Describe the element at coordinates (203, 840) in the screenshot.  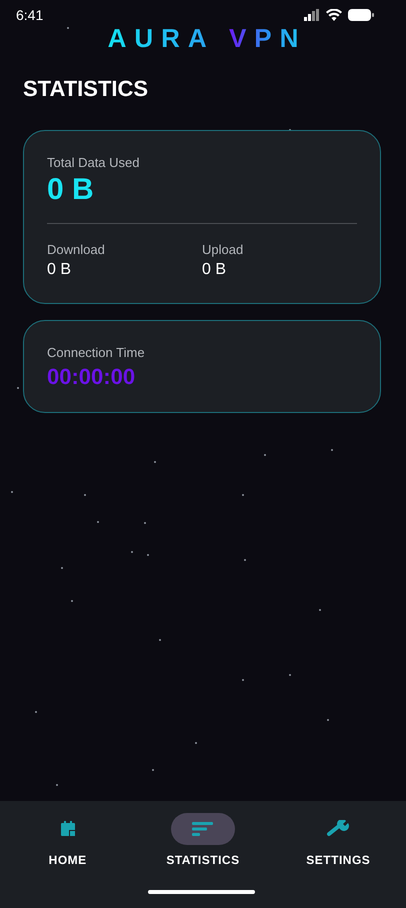
I see `nav-tab: STATISTICS` at that location.